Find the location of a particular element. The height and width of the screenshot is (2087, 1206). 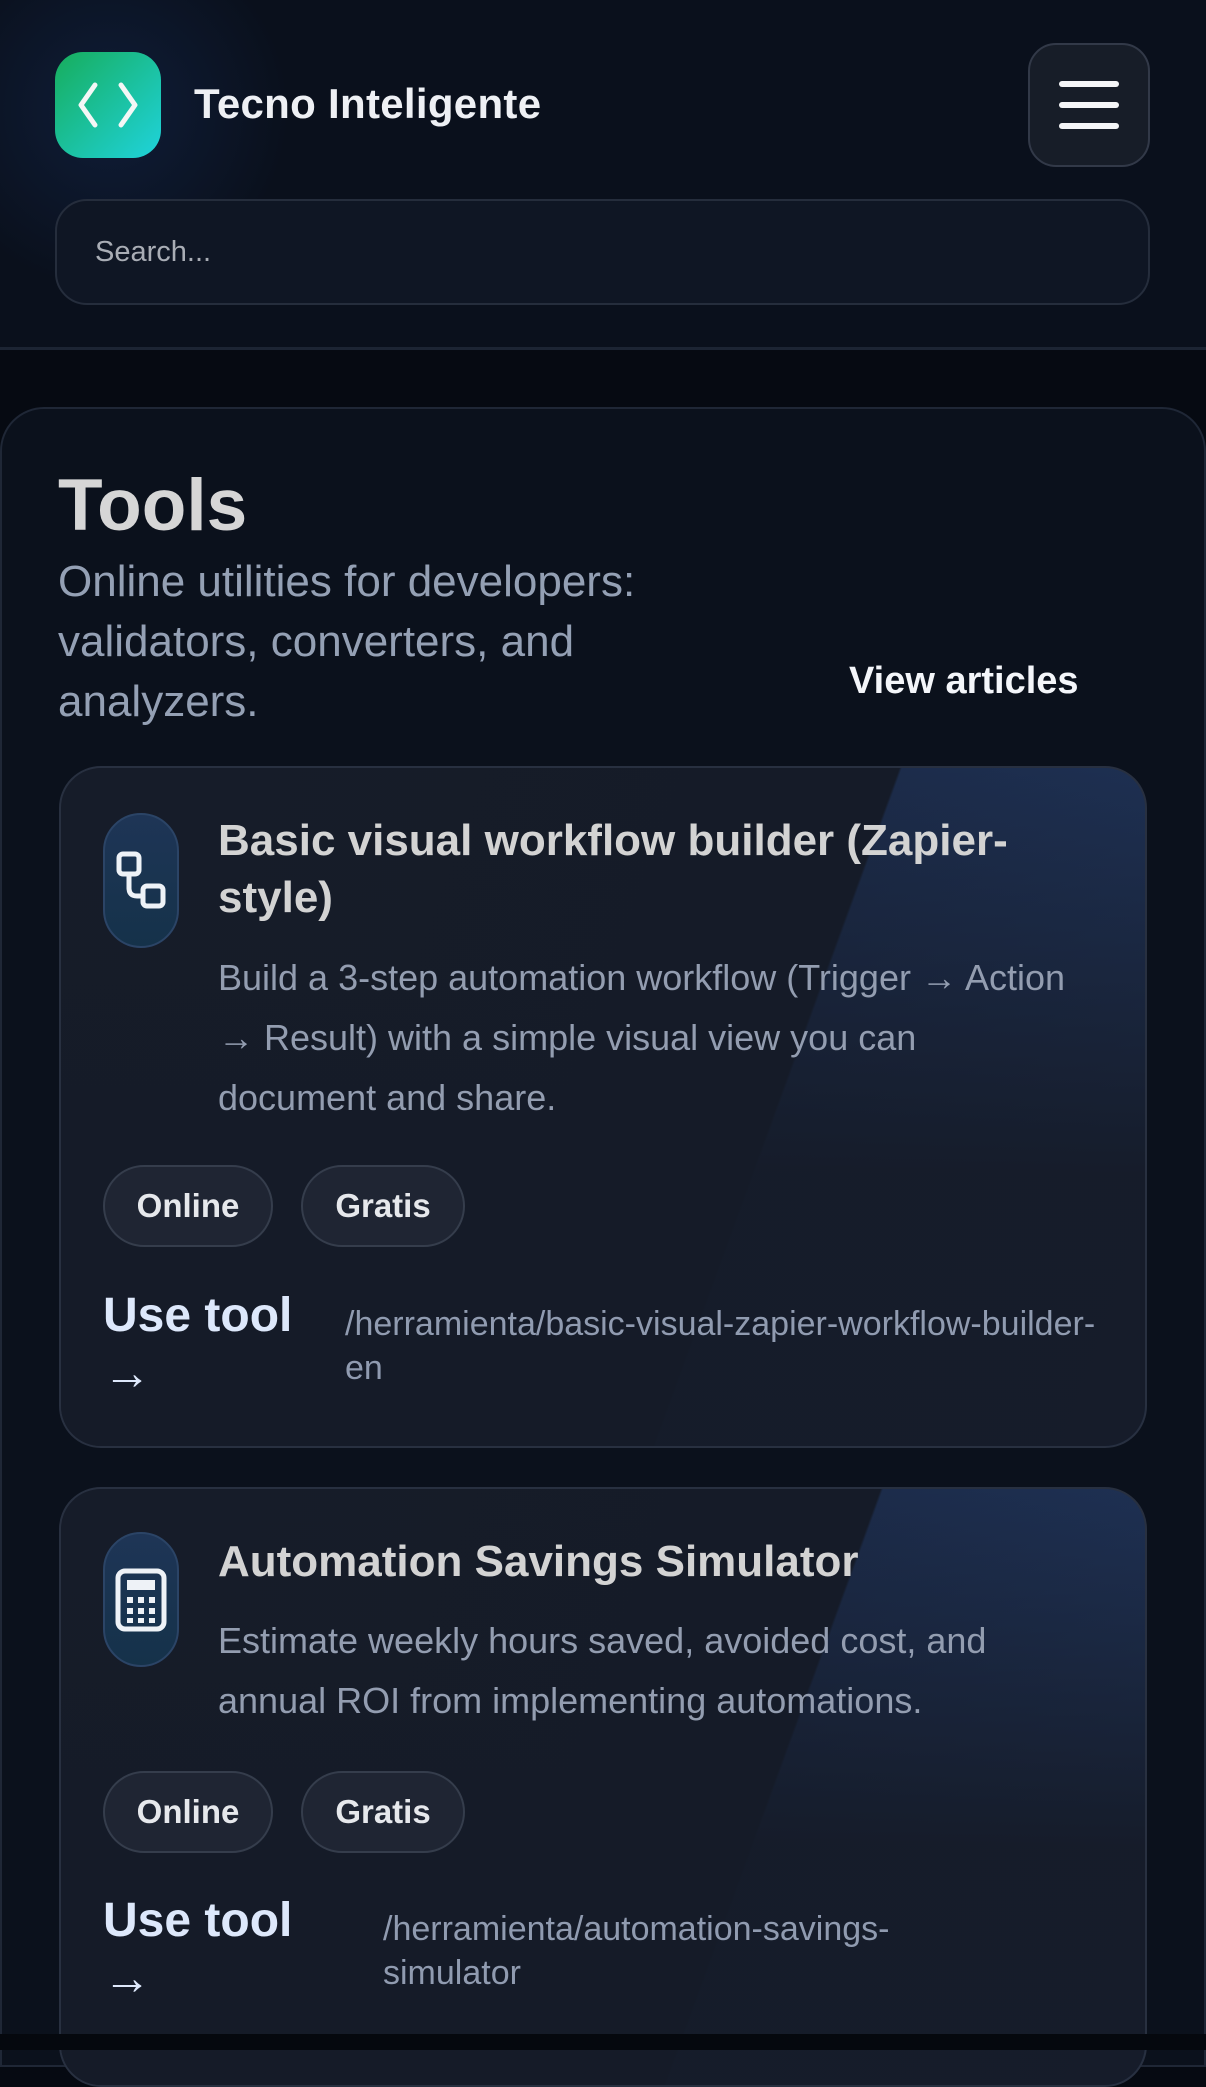

page-title: Tools is located at coordinates (153, 505).